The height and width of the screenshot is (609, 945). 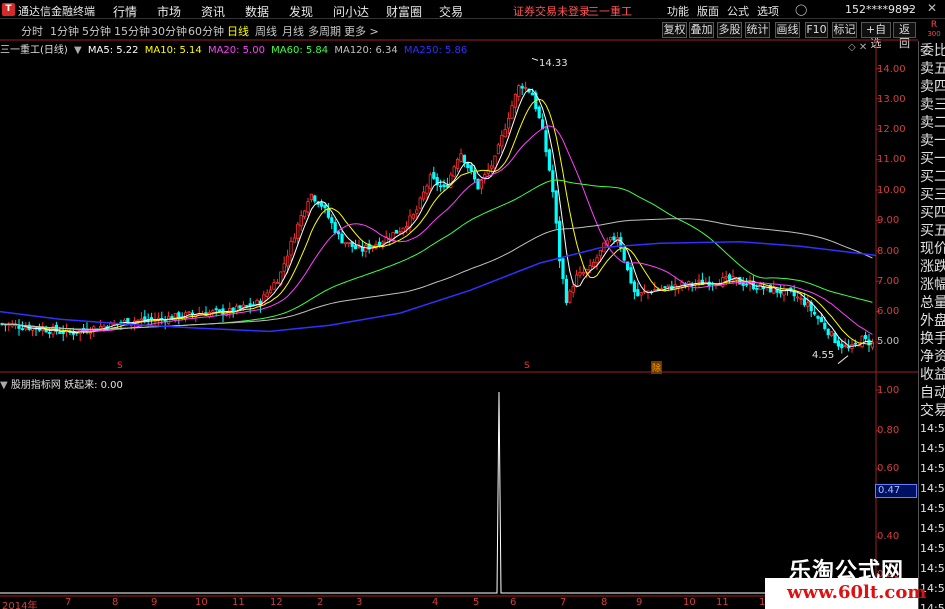 I want to click on x-label: 9, so click(x=639, y=602).